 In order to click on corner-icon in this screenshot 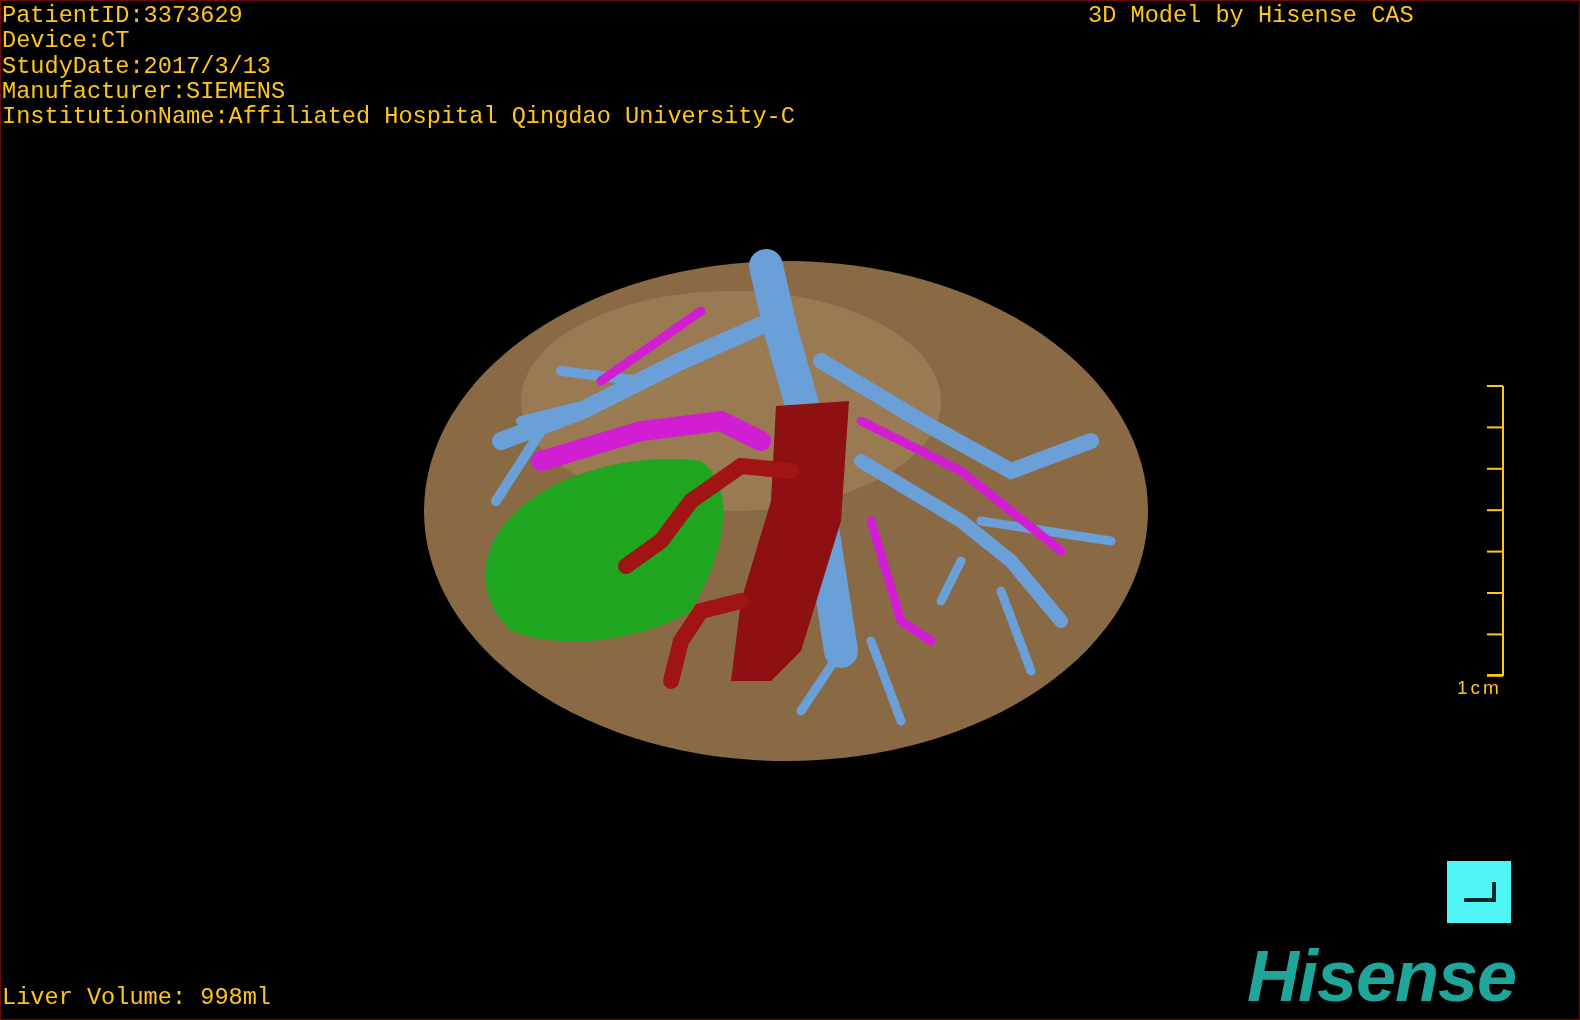, I will do `click(1479, 892)`.